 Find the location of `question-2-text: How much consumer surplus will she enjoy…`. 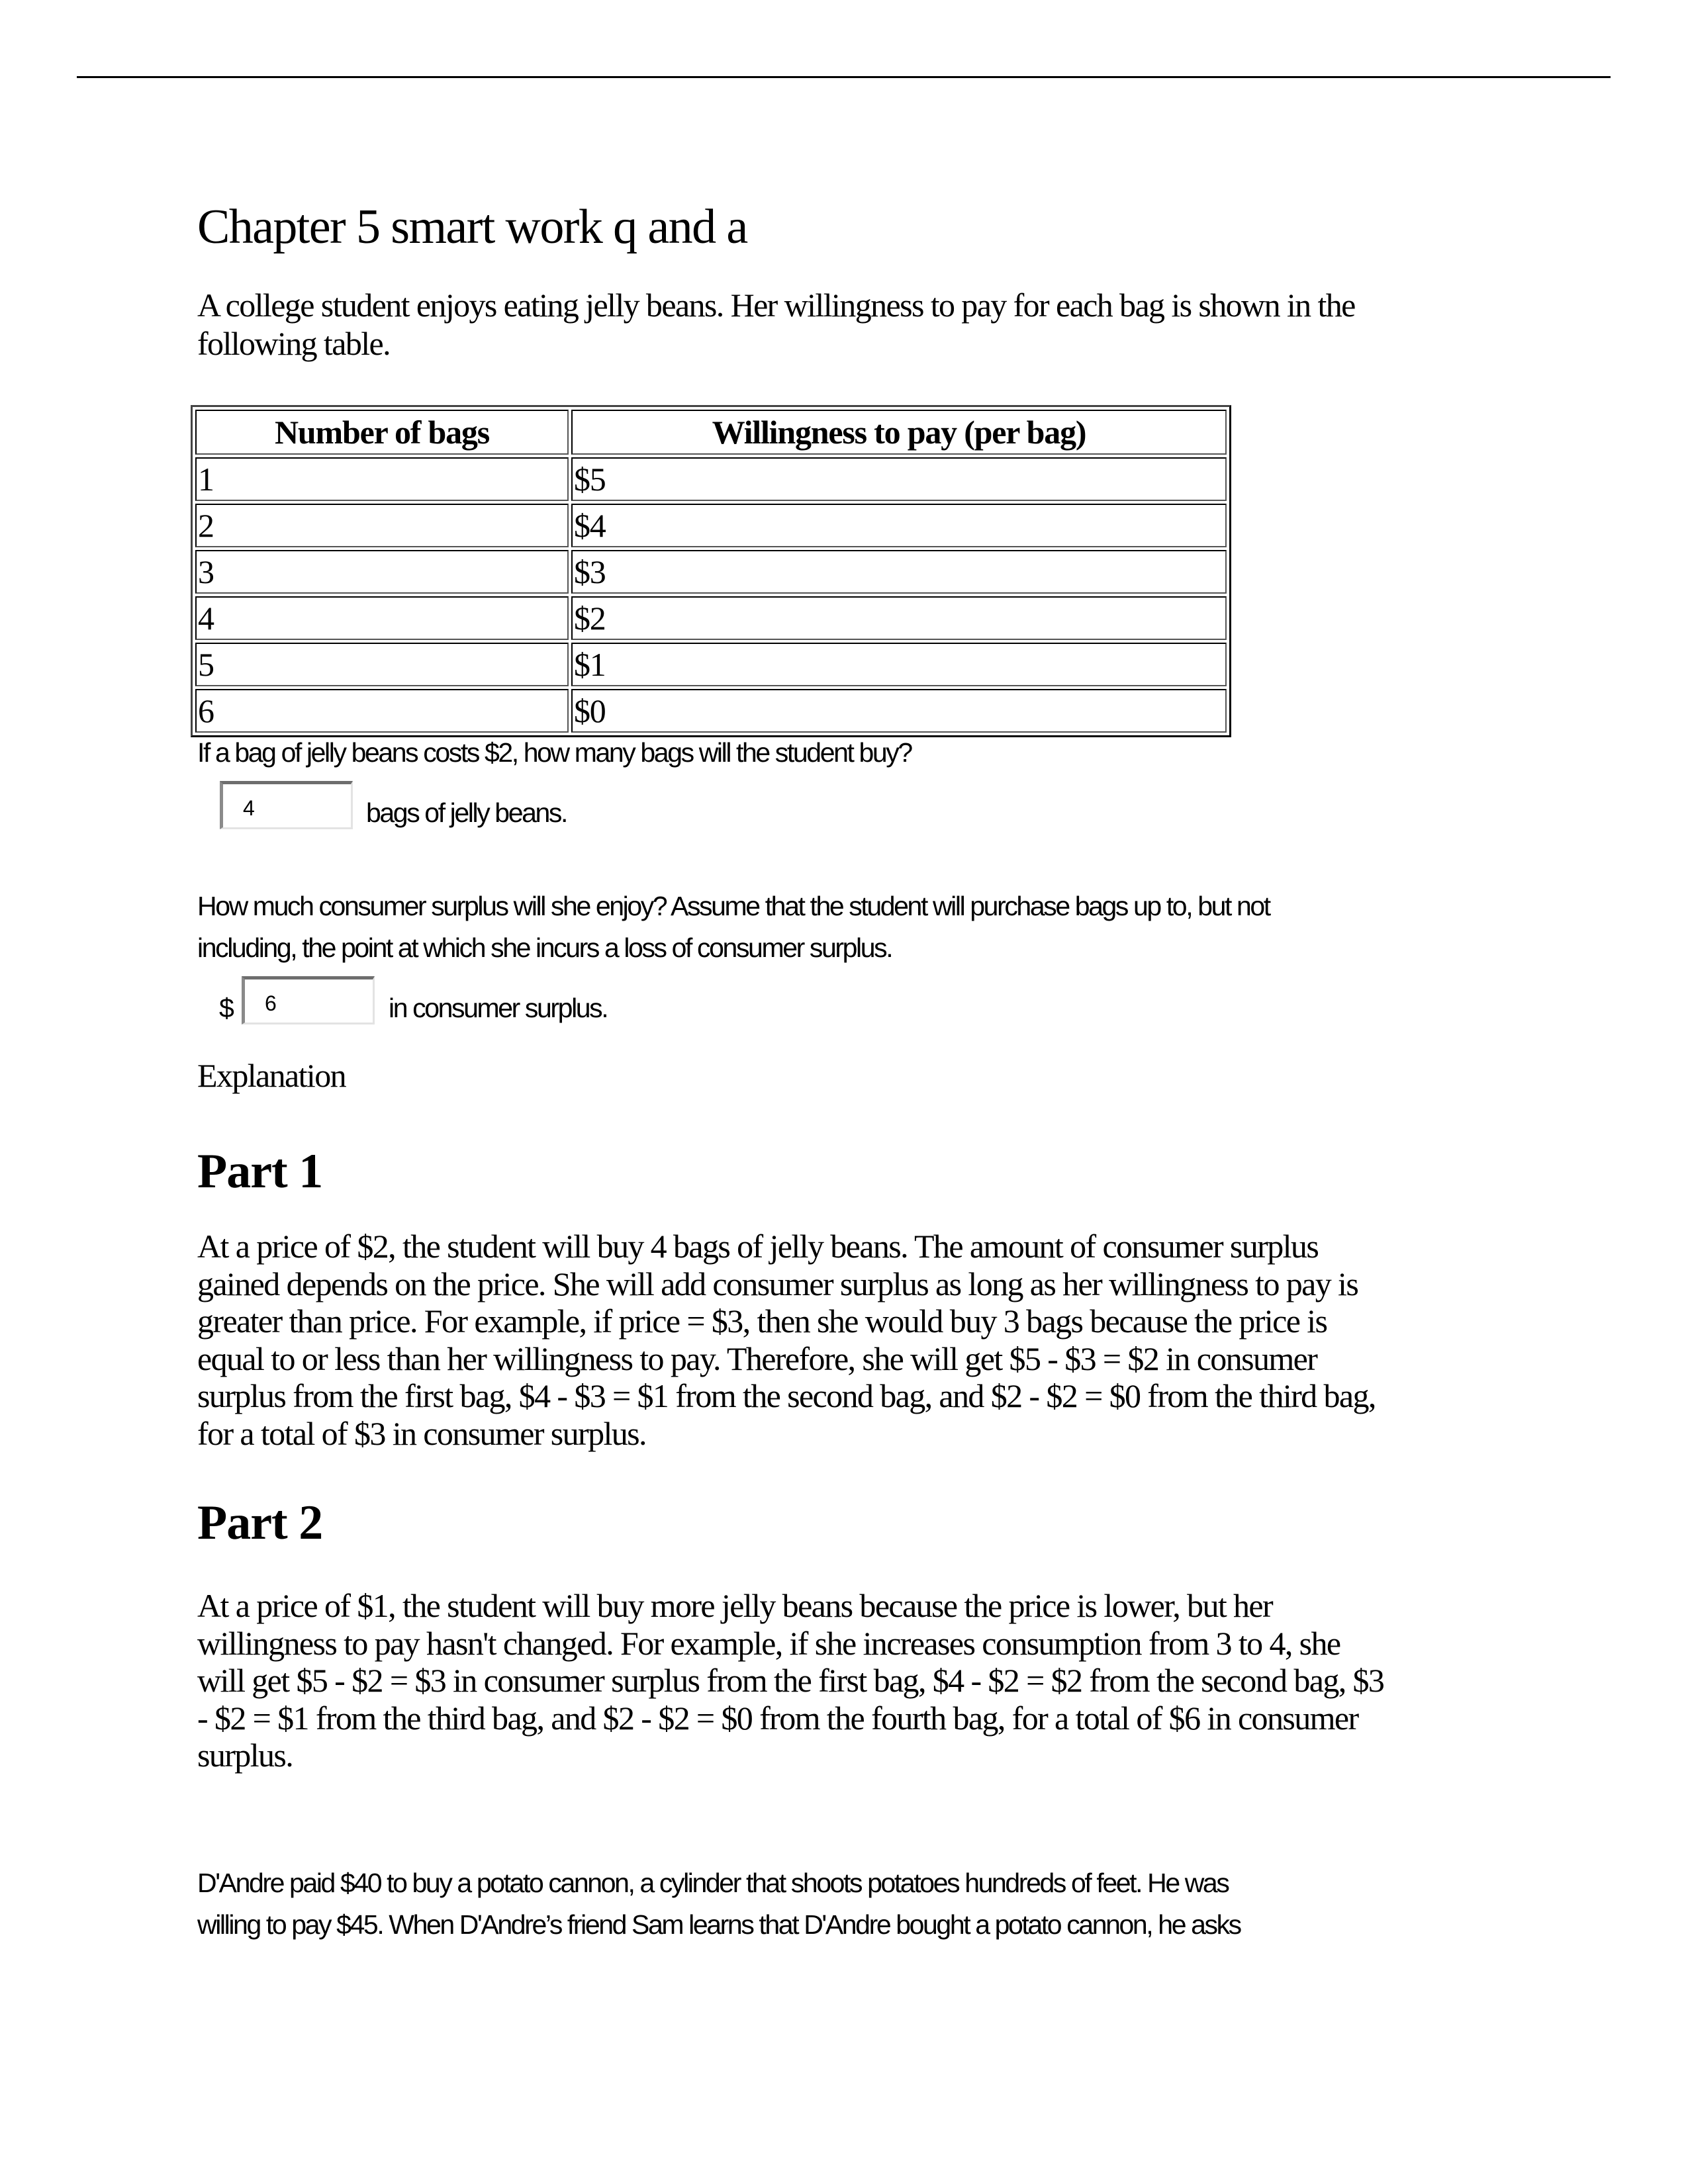

question-2-text: How much consumer surplus will she enjoy… is located at coordinates (734, 927).